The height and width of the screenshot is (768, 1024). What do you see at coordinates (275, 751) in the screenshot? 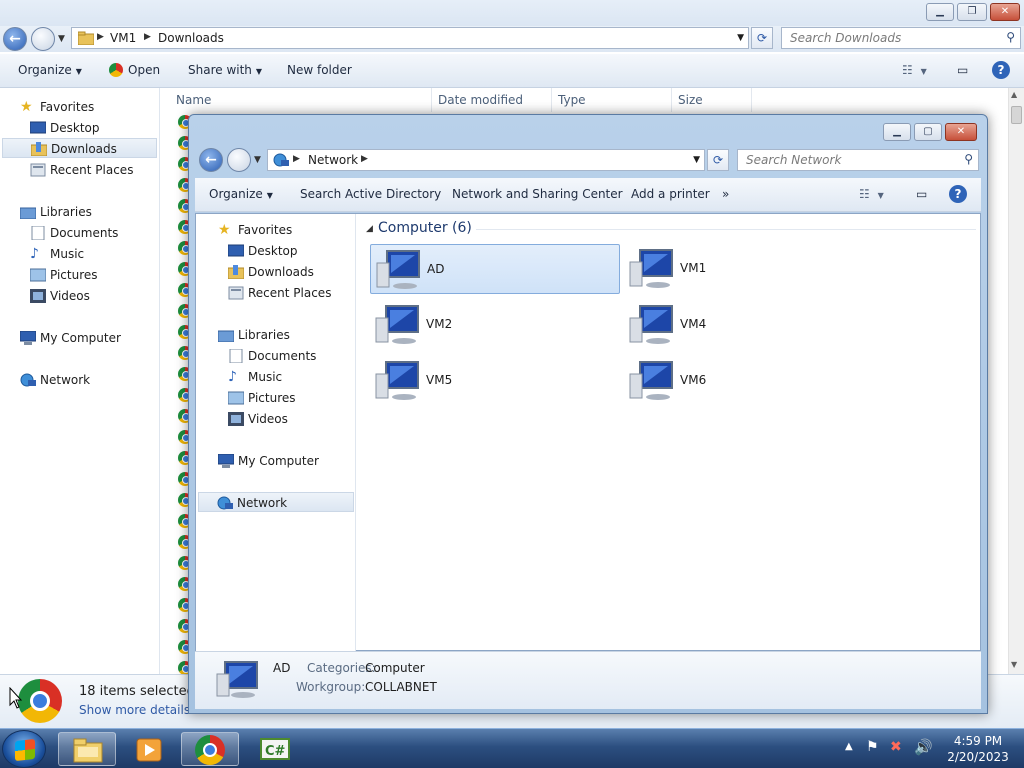
I see `svg-text: C#` at bounding box center [275, 751].